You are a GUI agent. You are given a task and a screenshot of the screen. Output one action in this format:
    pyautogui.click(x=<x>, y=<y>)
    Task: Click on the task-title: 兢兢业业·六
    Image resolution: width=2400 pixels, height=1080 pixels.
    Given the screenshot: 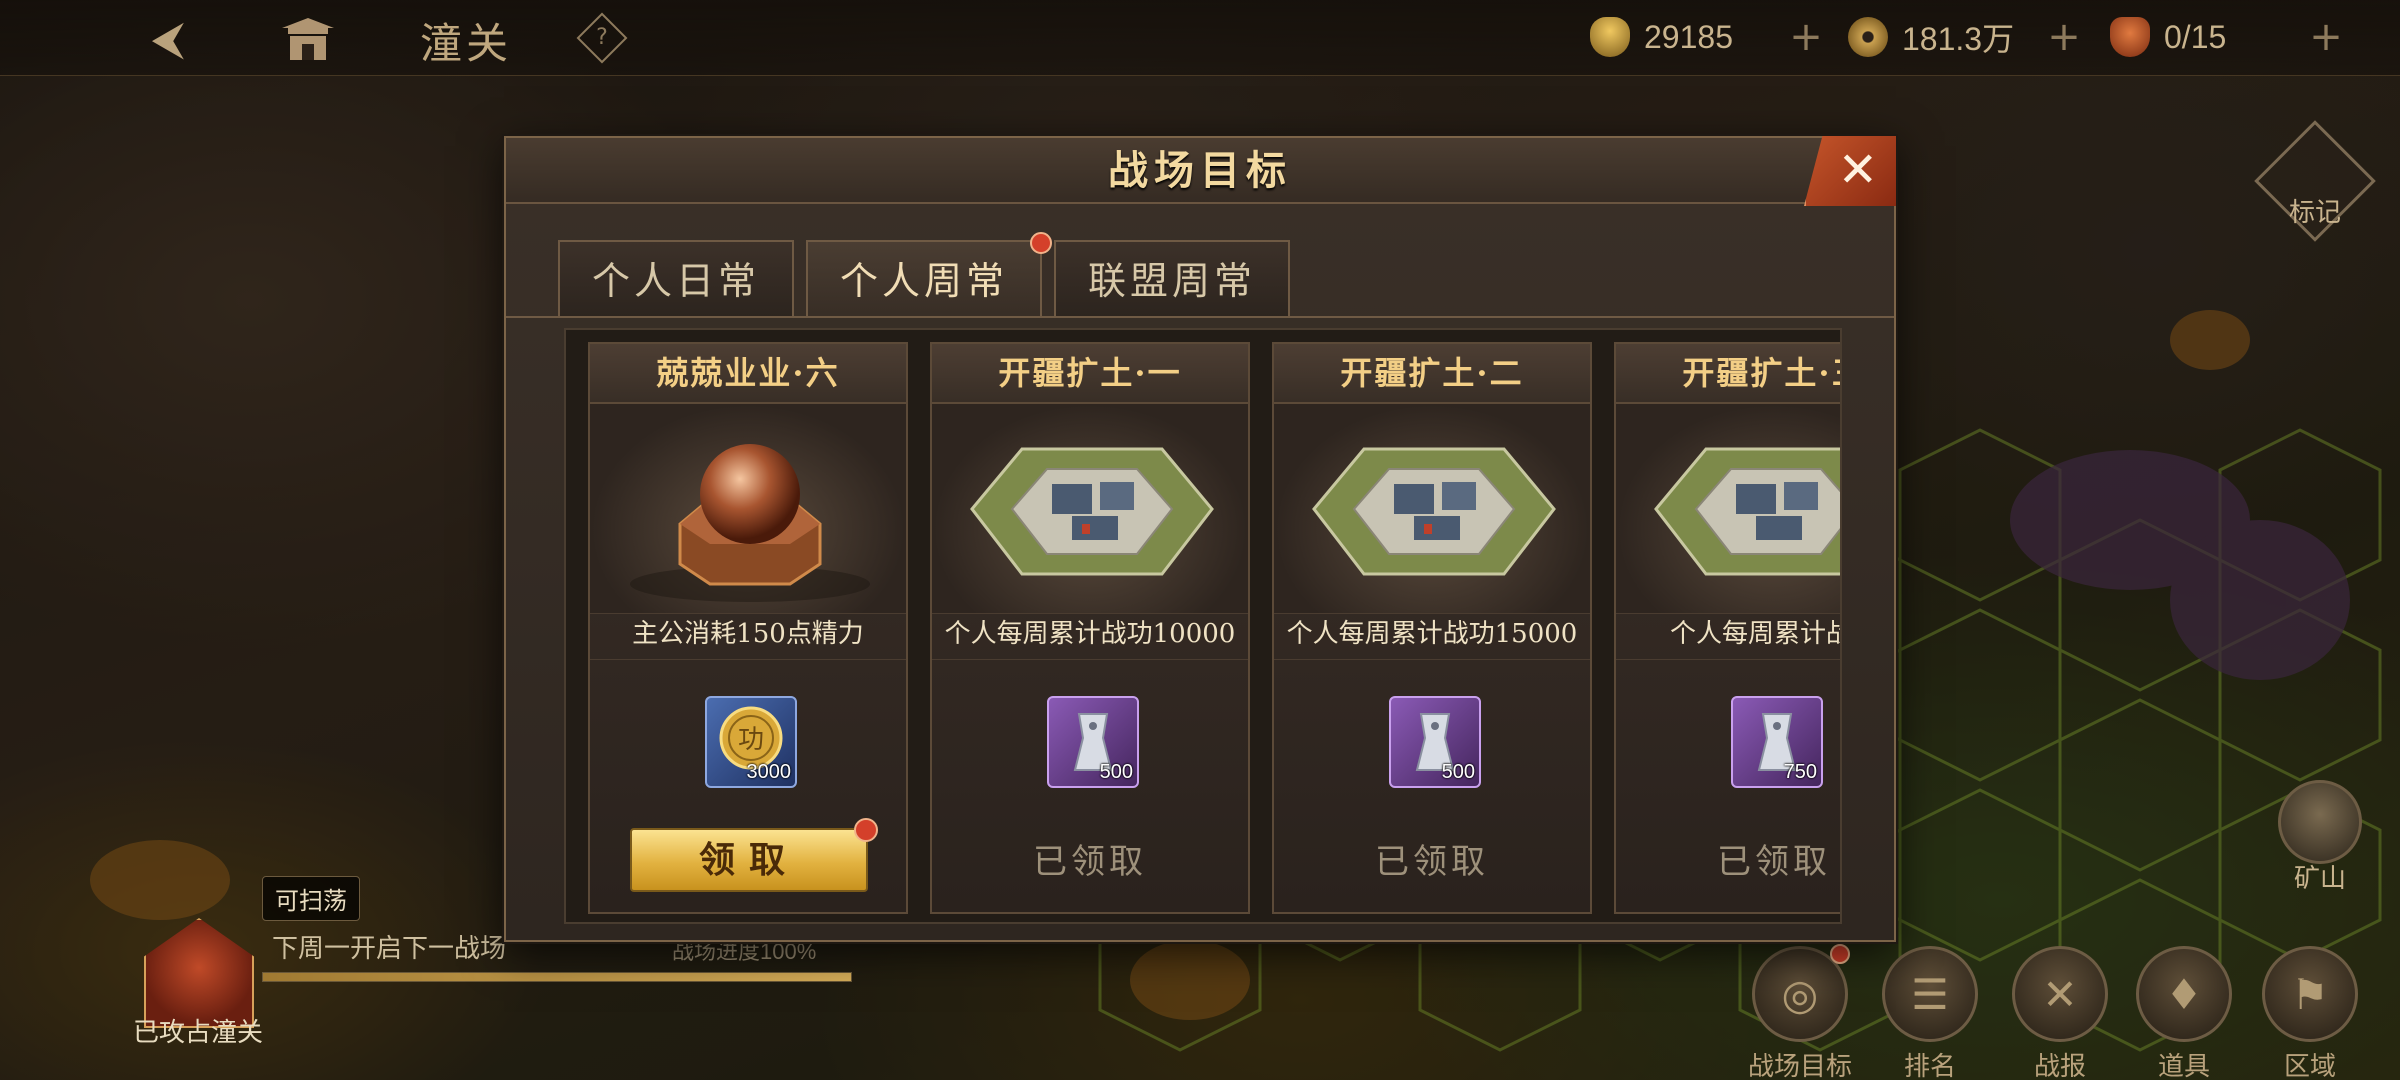 What is the action you would take?
    pyautogui.click(x=748, y=374)
    